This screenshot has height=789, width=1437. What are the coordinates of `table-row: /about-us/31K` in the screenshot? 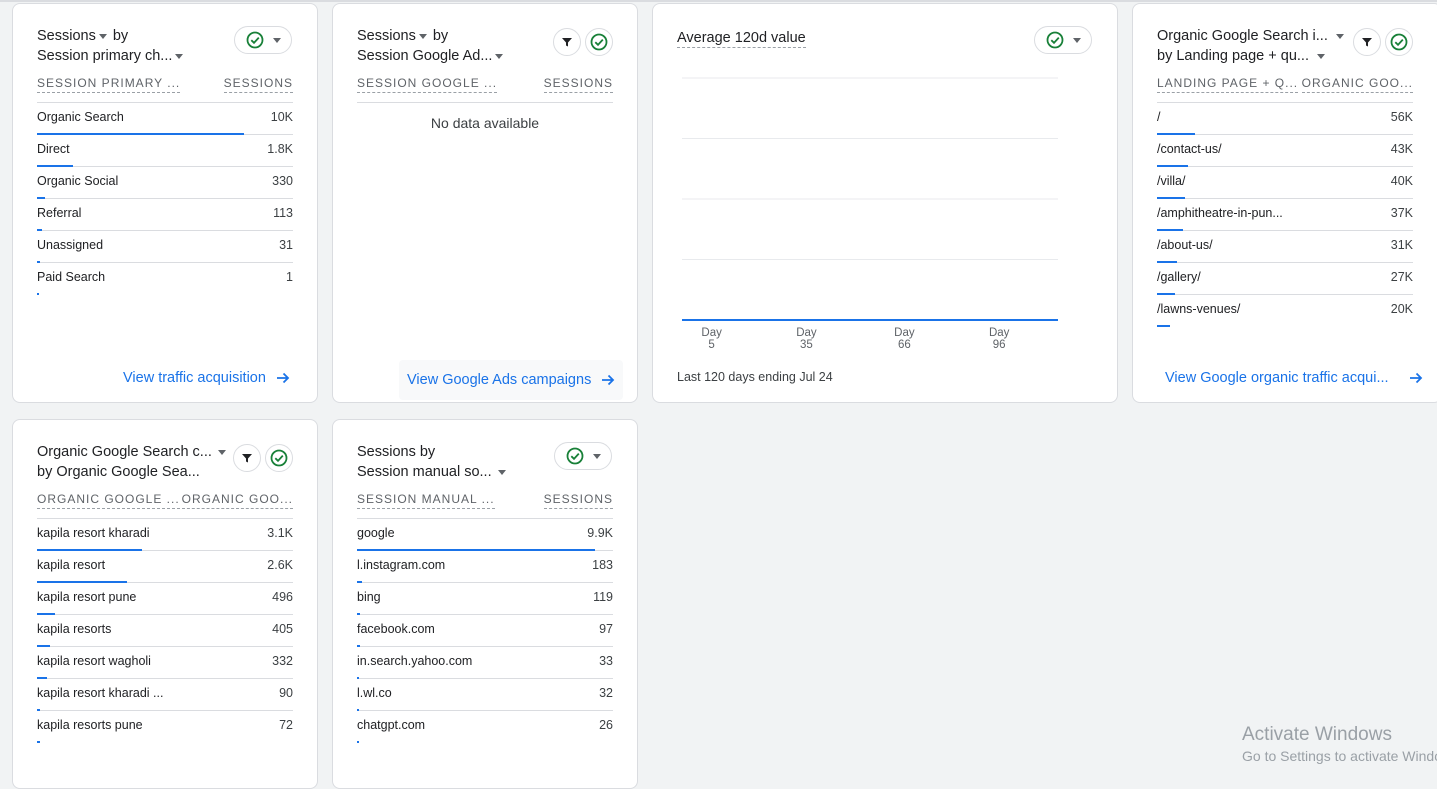 It's located at (1285, 247).